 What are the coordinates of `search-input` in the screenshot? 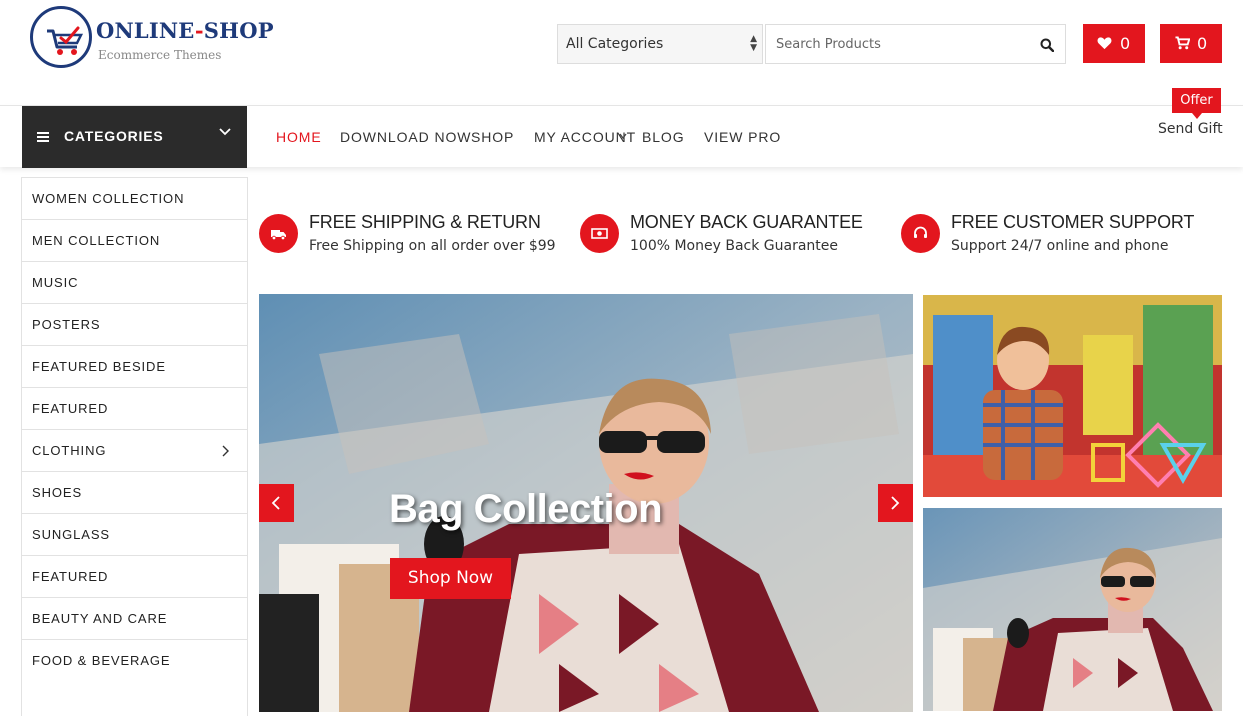 It's located at (898, 44).